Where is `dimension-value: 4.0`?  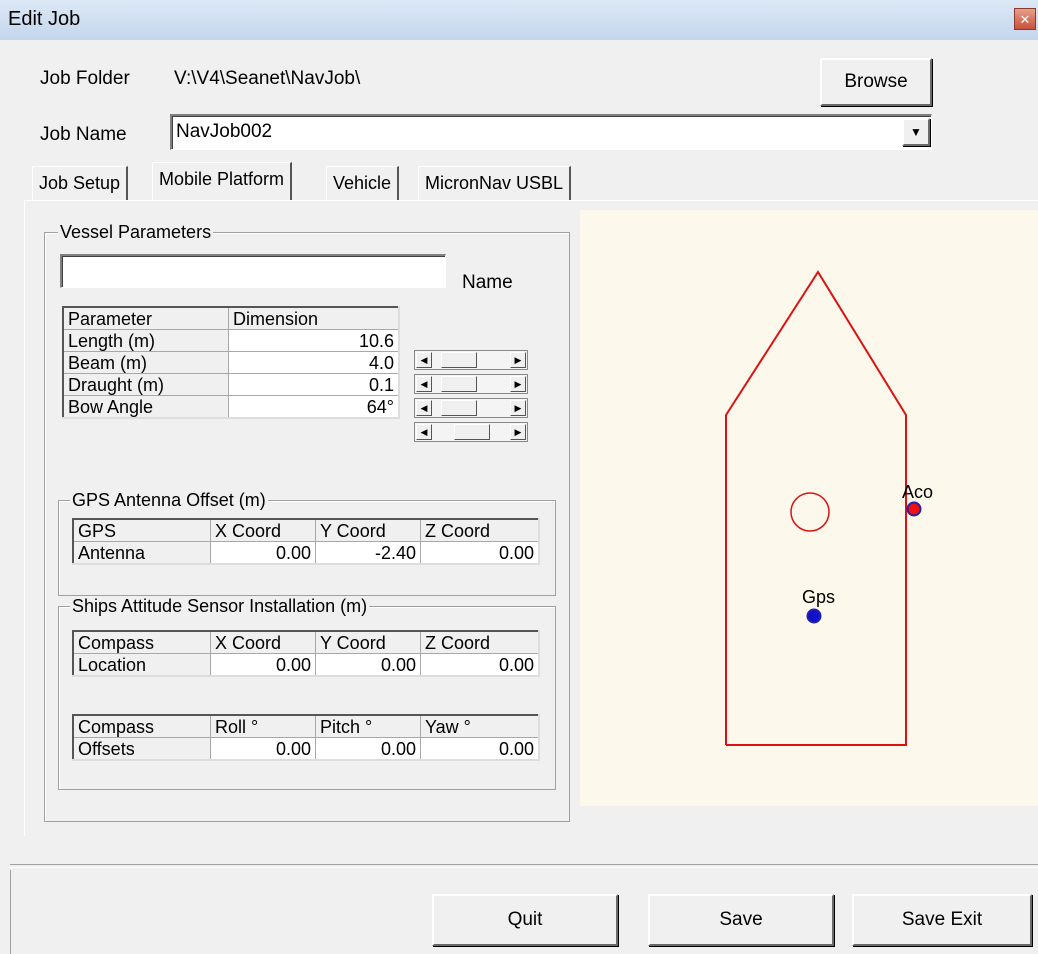 dimension-value: 4.0 is located at coordinates (314, 362).